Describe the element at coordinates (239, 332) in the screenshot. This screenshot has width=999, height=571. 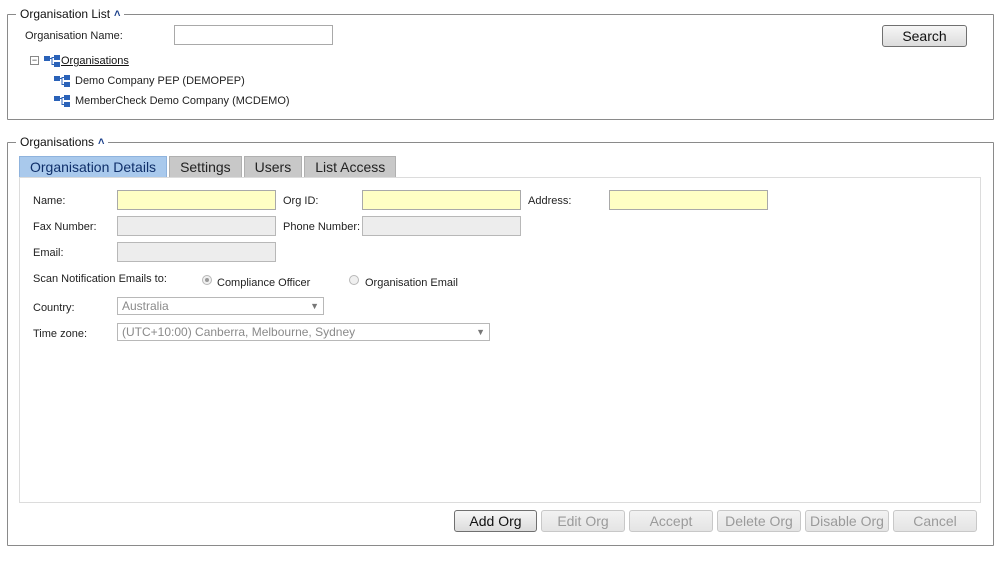
I see `time-zone-selected-value: (UTC+10:00) Canberra, Melbourne, Sydney` at that location.